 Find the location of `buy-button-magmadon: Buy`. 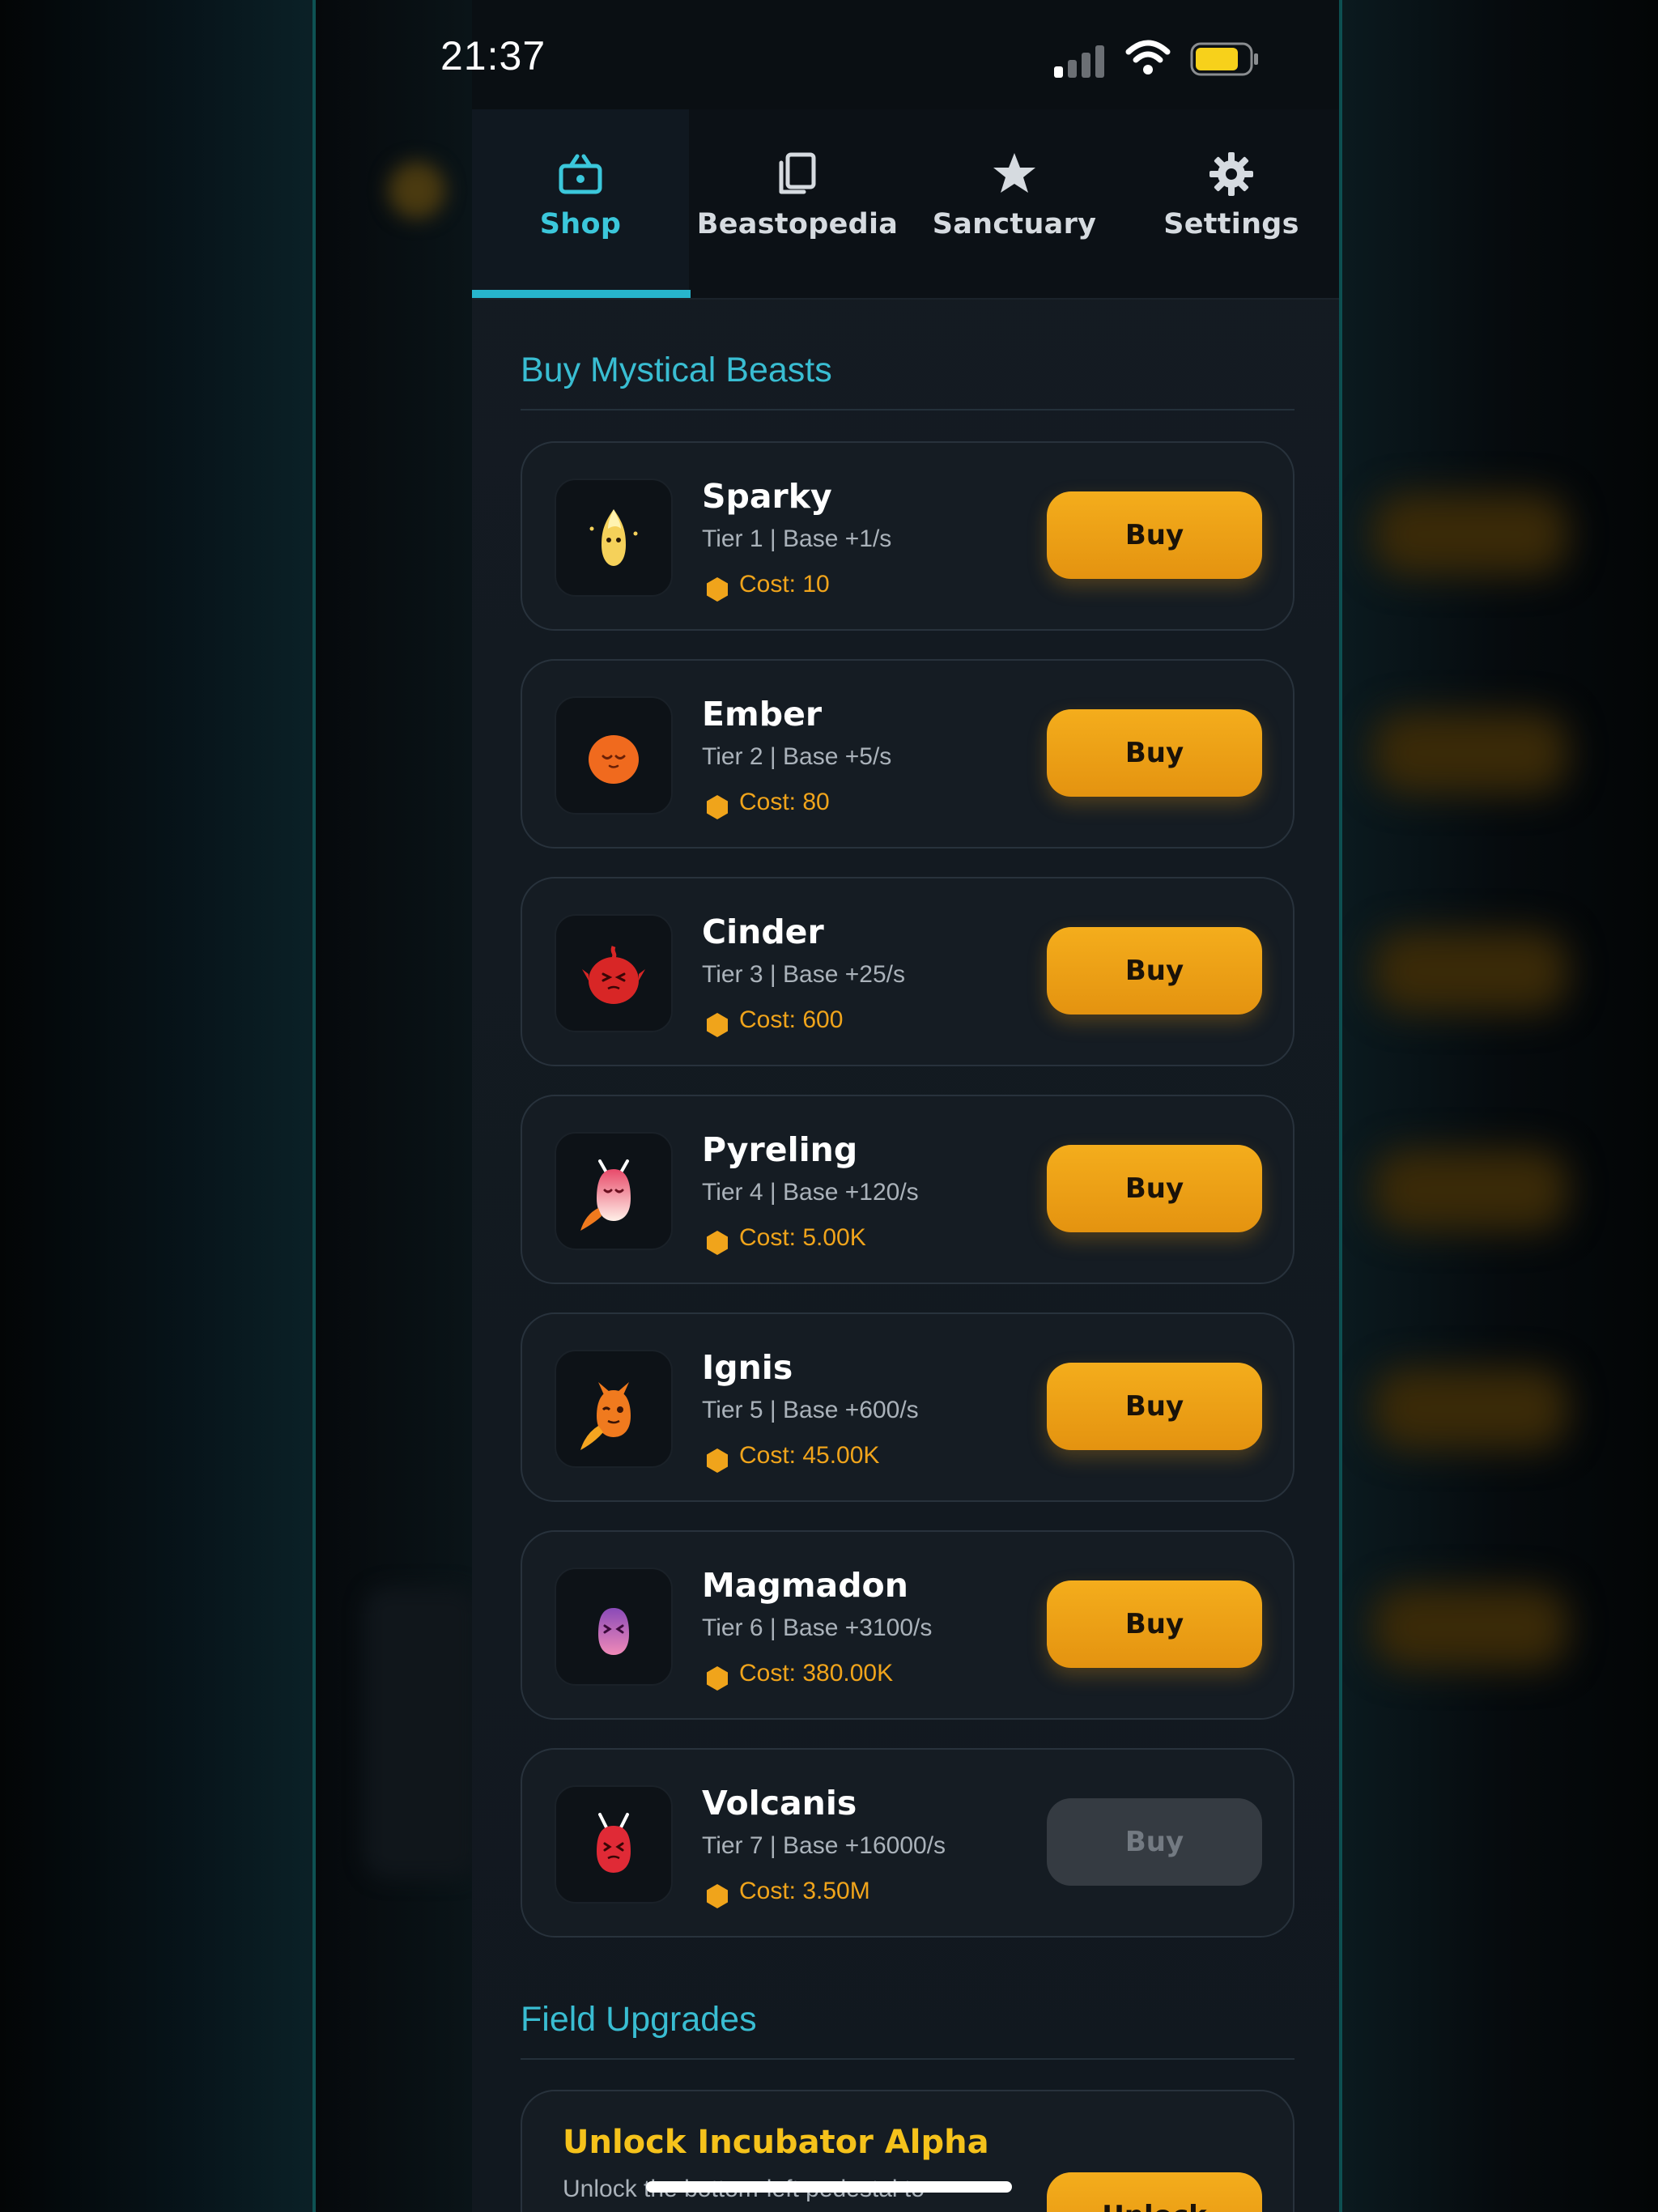

buy-button-magmadon: Buy is located at coordinates (1154, 1624).